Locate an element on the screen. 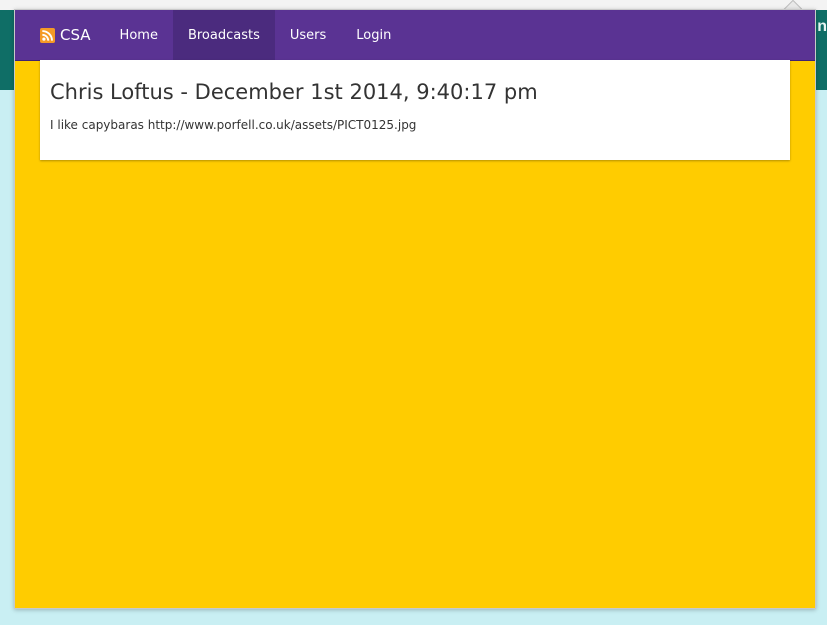  nav-item-label: Broadcasts is located at coordinates (223, 35).